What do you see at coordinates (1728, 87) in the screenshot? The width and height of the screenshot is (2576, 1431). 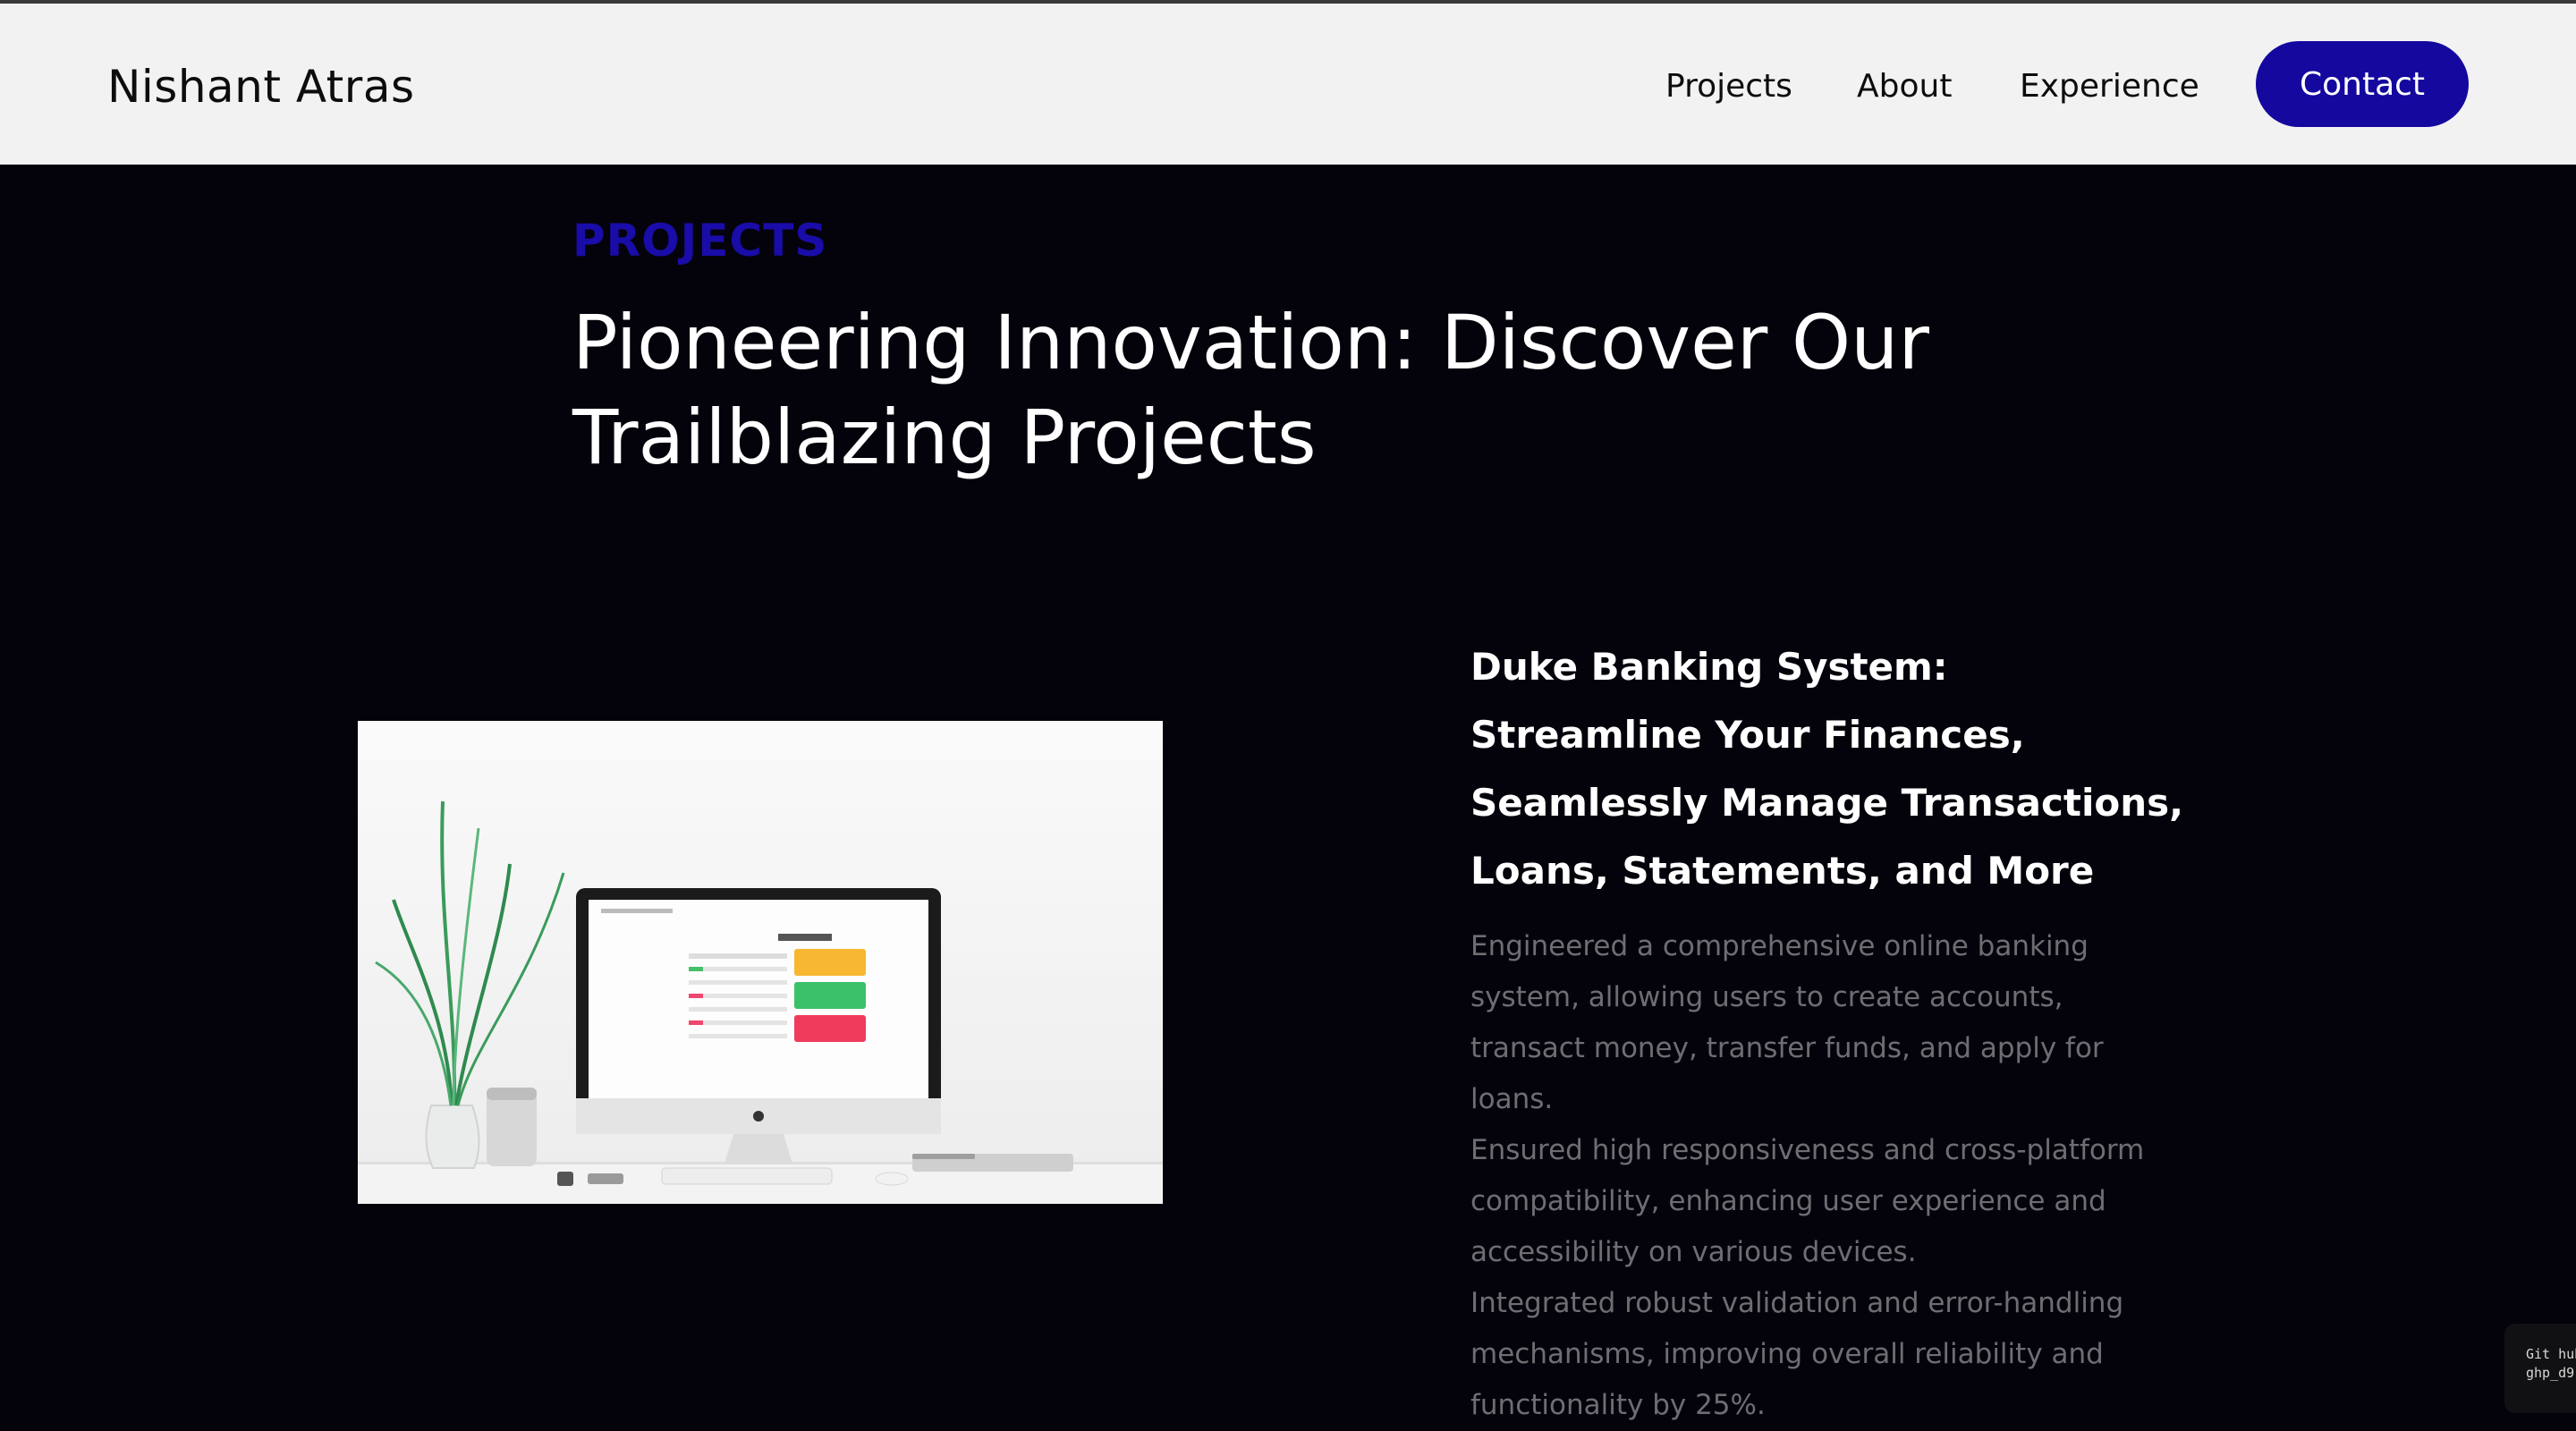 I see `nav-projects: Projects` at bounding box center [1728, 87].